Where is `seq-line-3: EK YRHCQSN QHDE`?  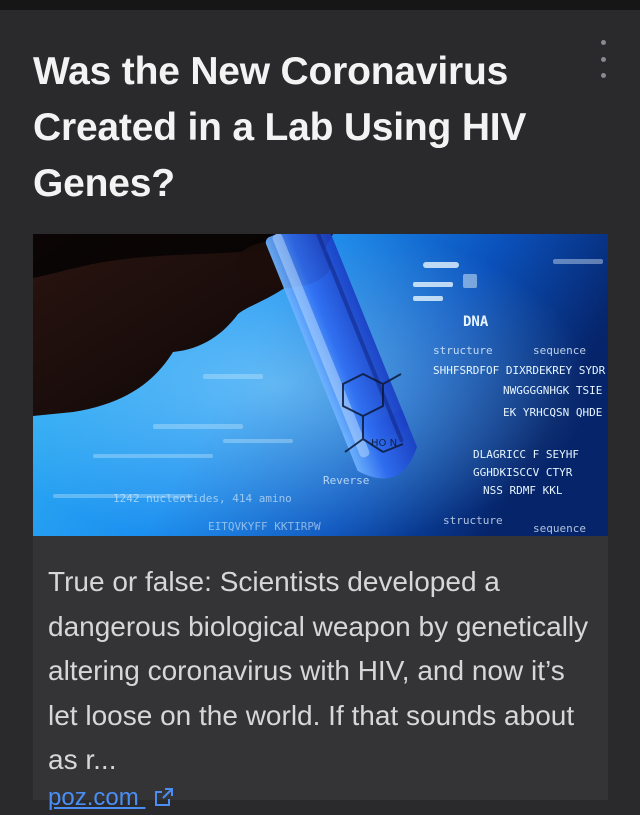
seq-line-3: EK YRHCQSN QHDE is located at coordinates (552, 412).